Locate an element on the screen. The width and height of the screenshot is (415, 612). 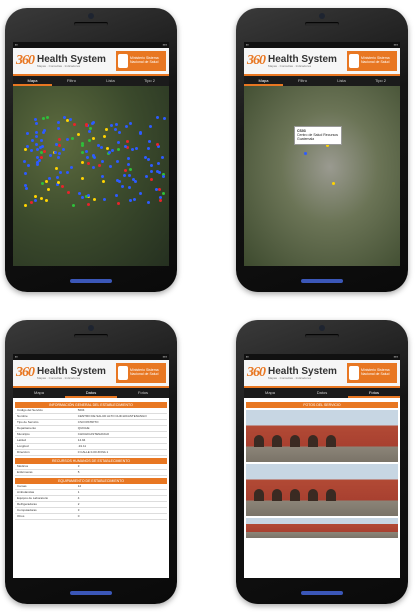
tab-photos: Fotos is located at coordinates (374, 393).